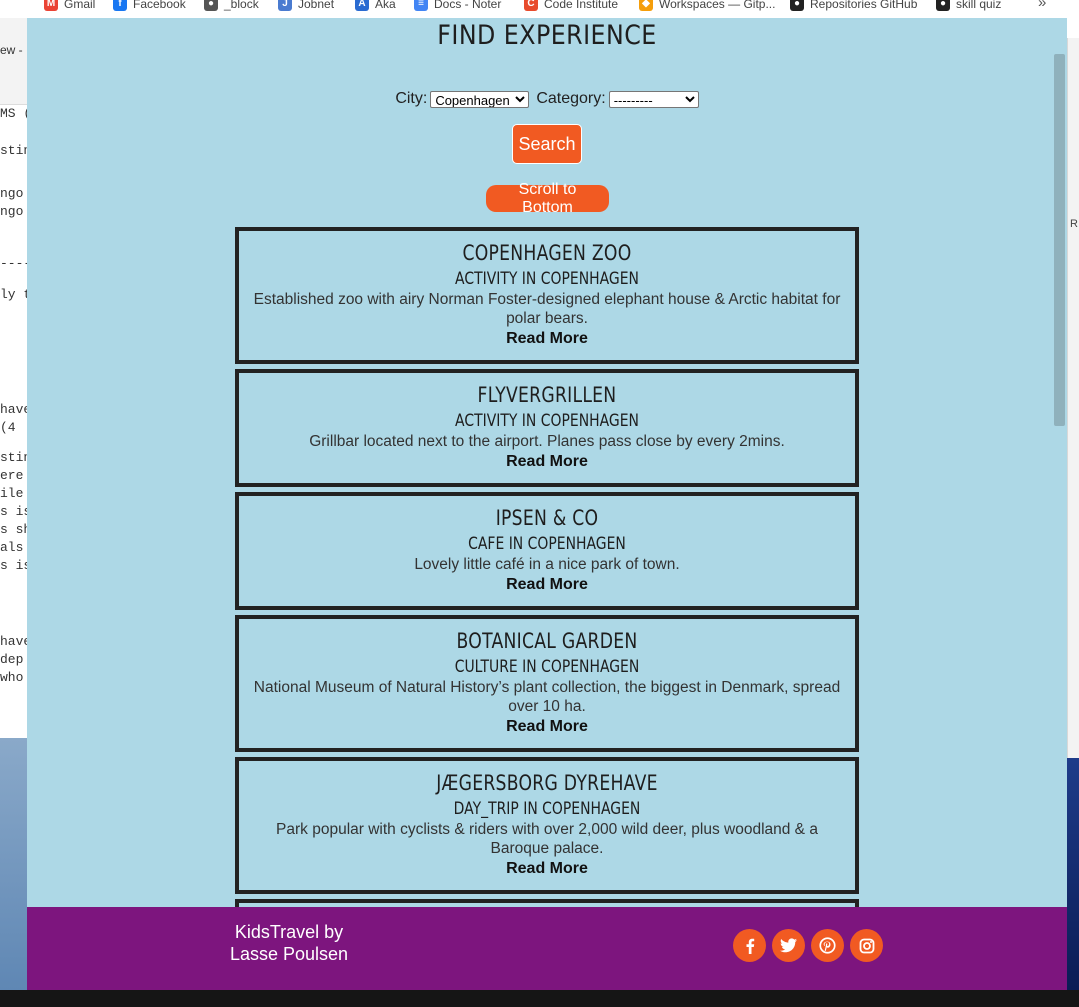 This screenshot has width=1079, height=1007. I want to click on bookmark-label: Facebook, so click(159, 5).